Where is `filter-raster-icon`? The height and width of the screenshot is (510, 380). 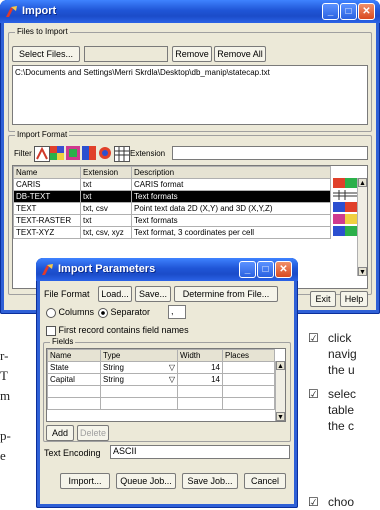 filter-raster-icon is located at coordinates (57, 153).